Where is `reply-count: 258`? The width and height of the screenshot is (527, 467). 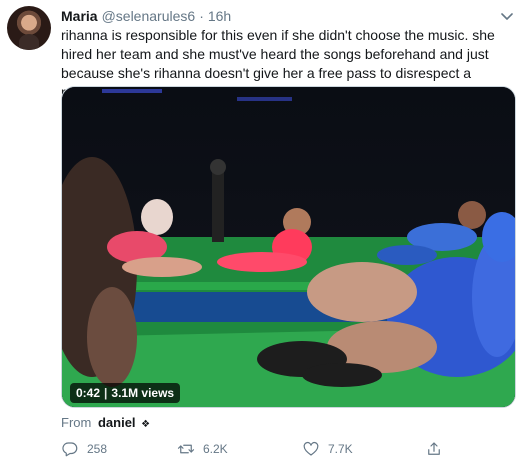
reply-count: 258 is located at coordinates (97, 449).